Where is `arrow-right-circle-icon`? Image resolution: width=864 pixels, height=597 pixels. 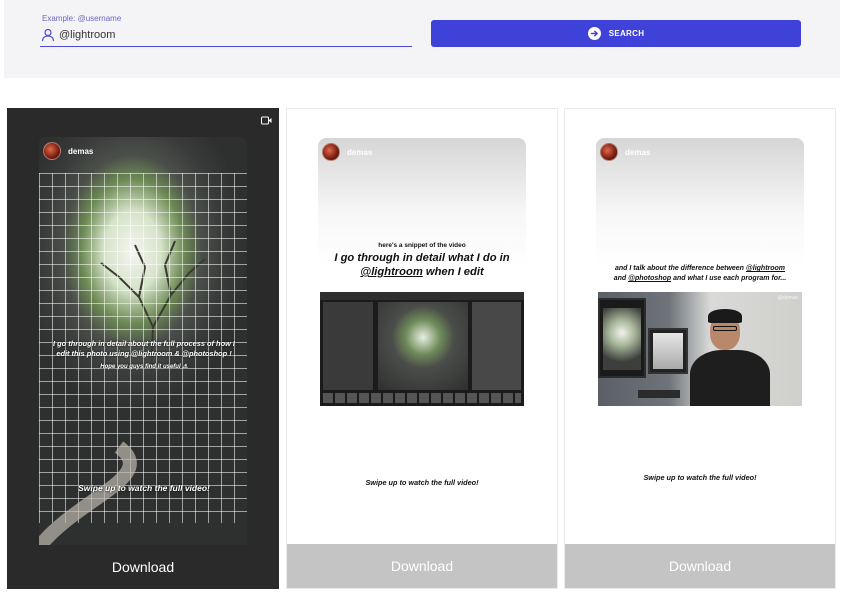 arrow-right-circle-icon is located at coordinates (594, 33).